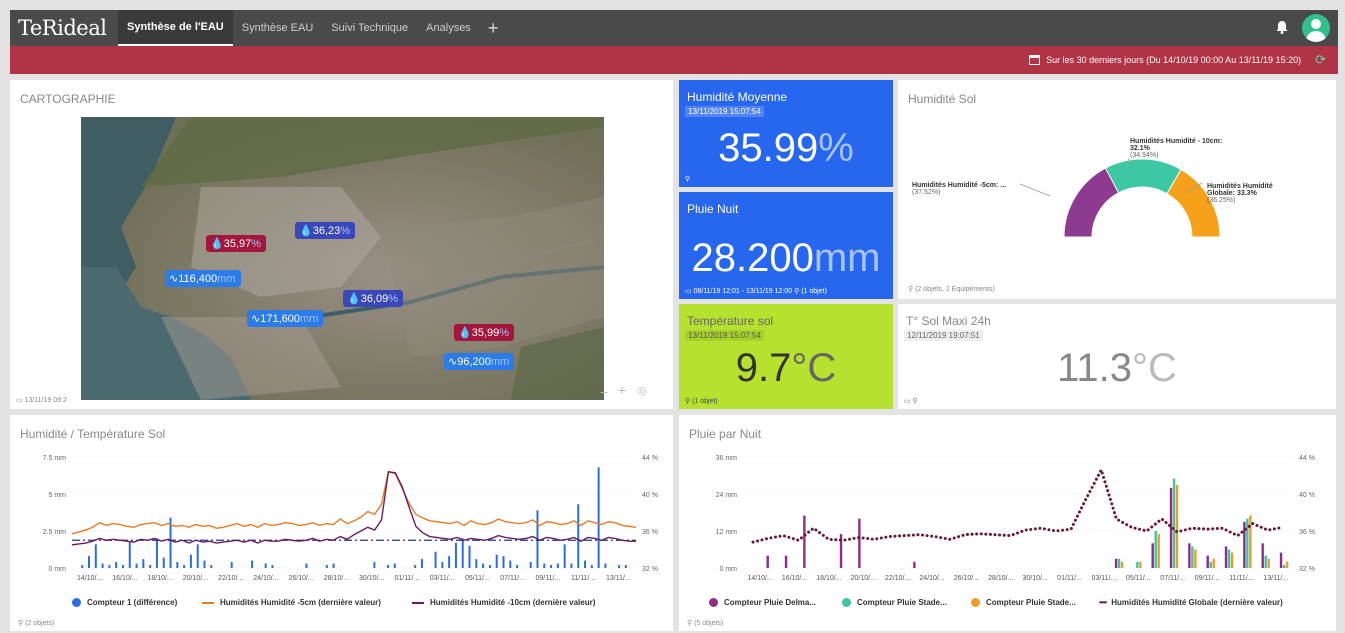  Describe the element at coordinates (727, 495) in the screenshot. I see `y-left-tick: 24 mm` at that location.